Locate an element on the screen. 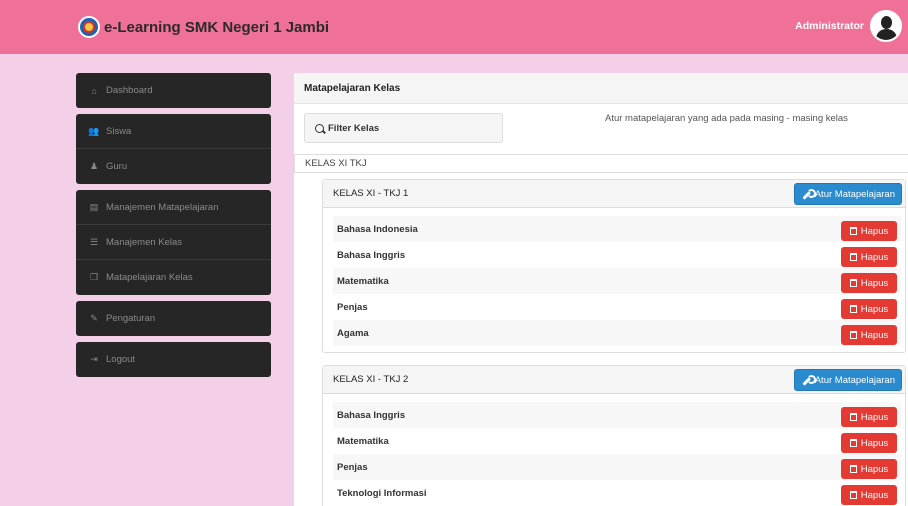 This screenshot has width=908, height=506. sidebar-item-manajemen-matapelajaran: ▤ Manajemen Matapelajaran is located at coordinates (173, 207).